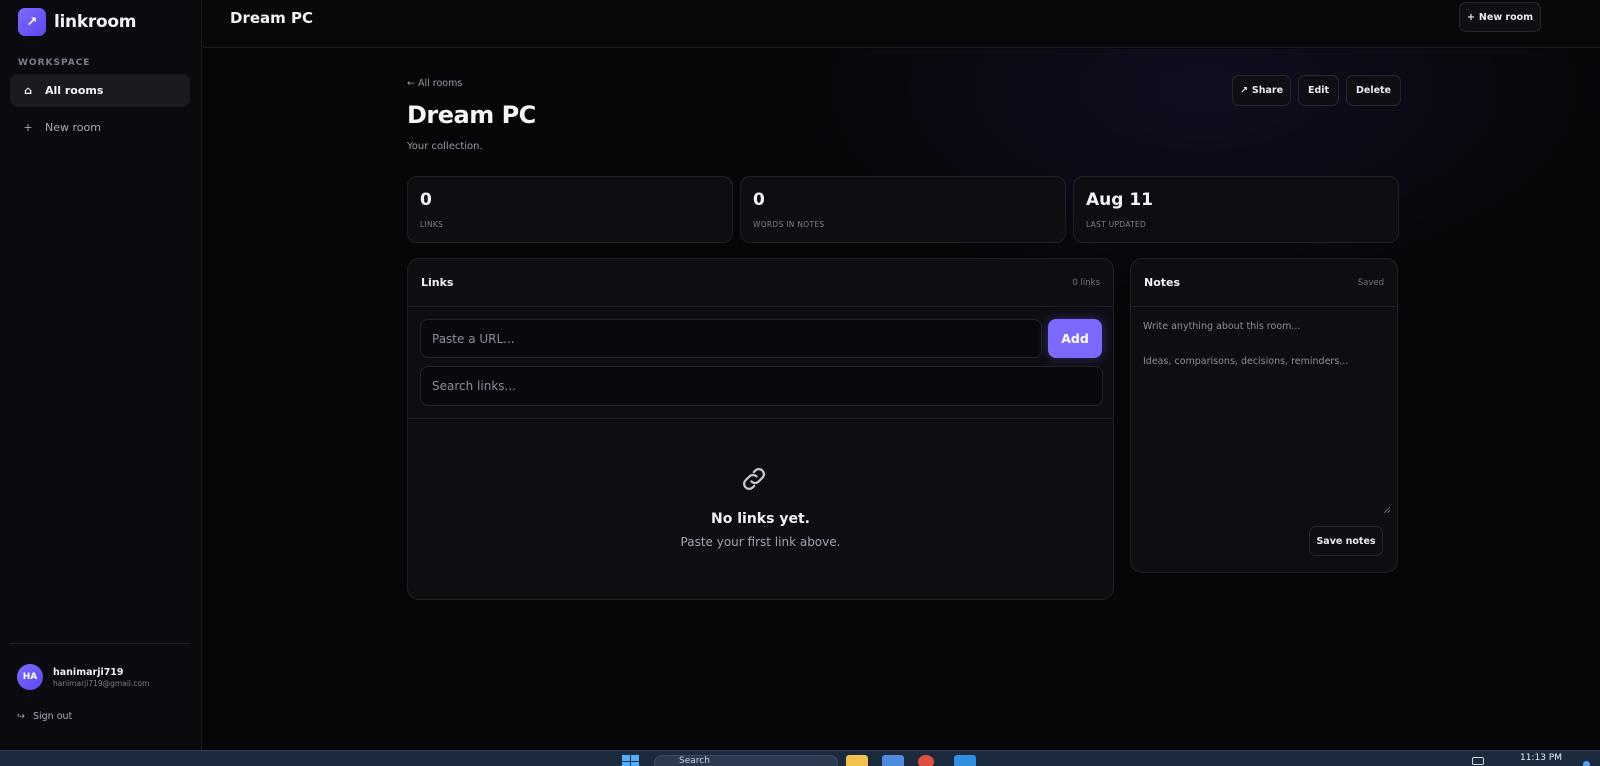  Describe the element at coordinates (1264, 283) in the screenshot. I see `notes-header: Notes Saved` at that location.